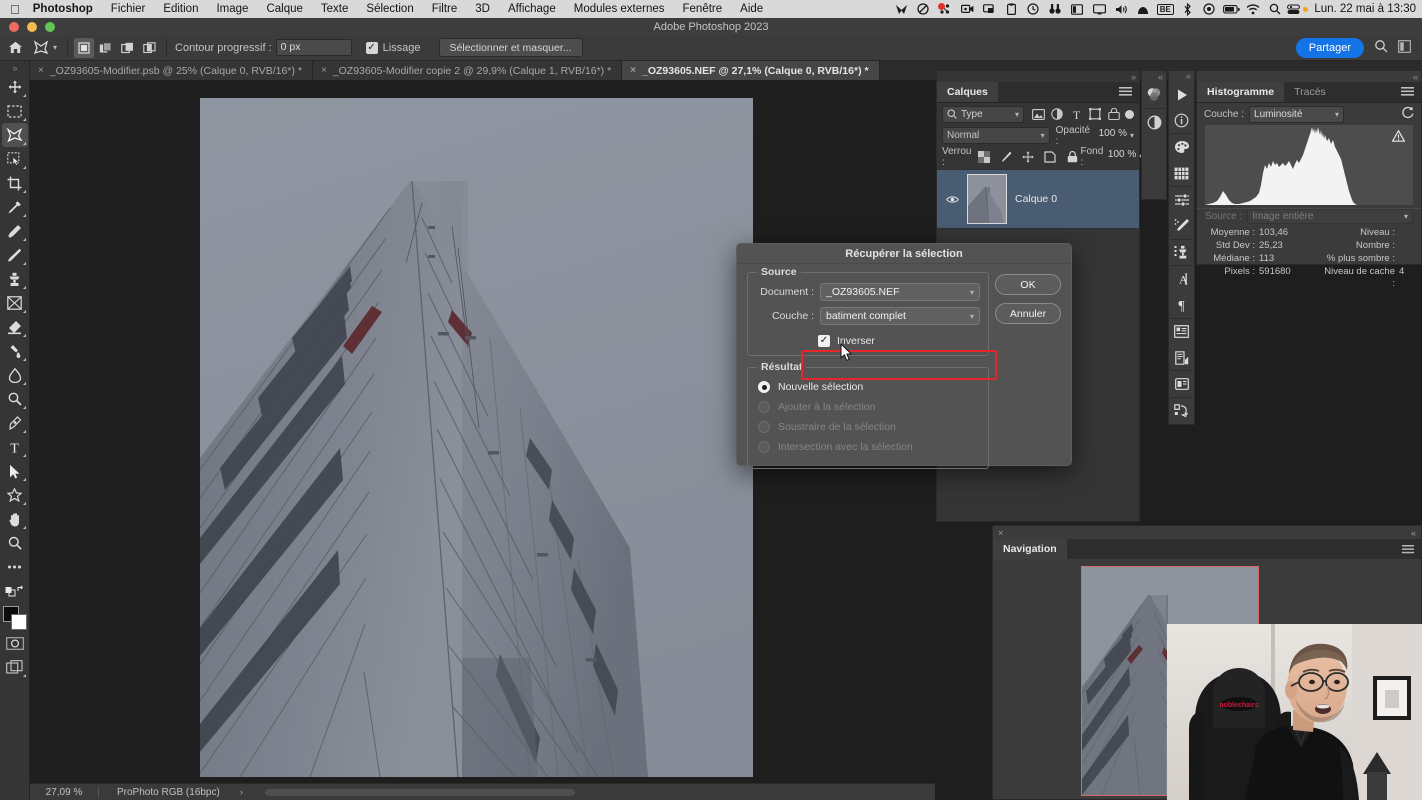  Describe the element at coordinates (1181, 95) in the screenshot. I see `libraries-icon` at that location.